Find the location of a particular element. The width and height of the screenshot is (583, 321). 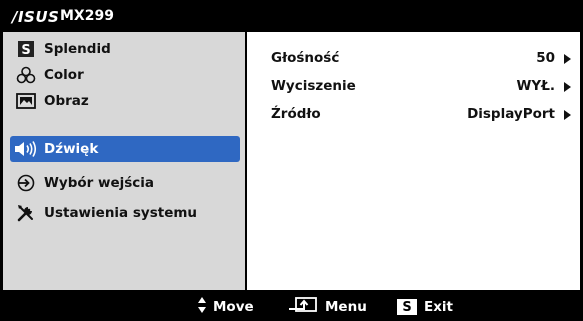

menu-hint: Menu is located at coordinates (327, 307).